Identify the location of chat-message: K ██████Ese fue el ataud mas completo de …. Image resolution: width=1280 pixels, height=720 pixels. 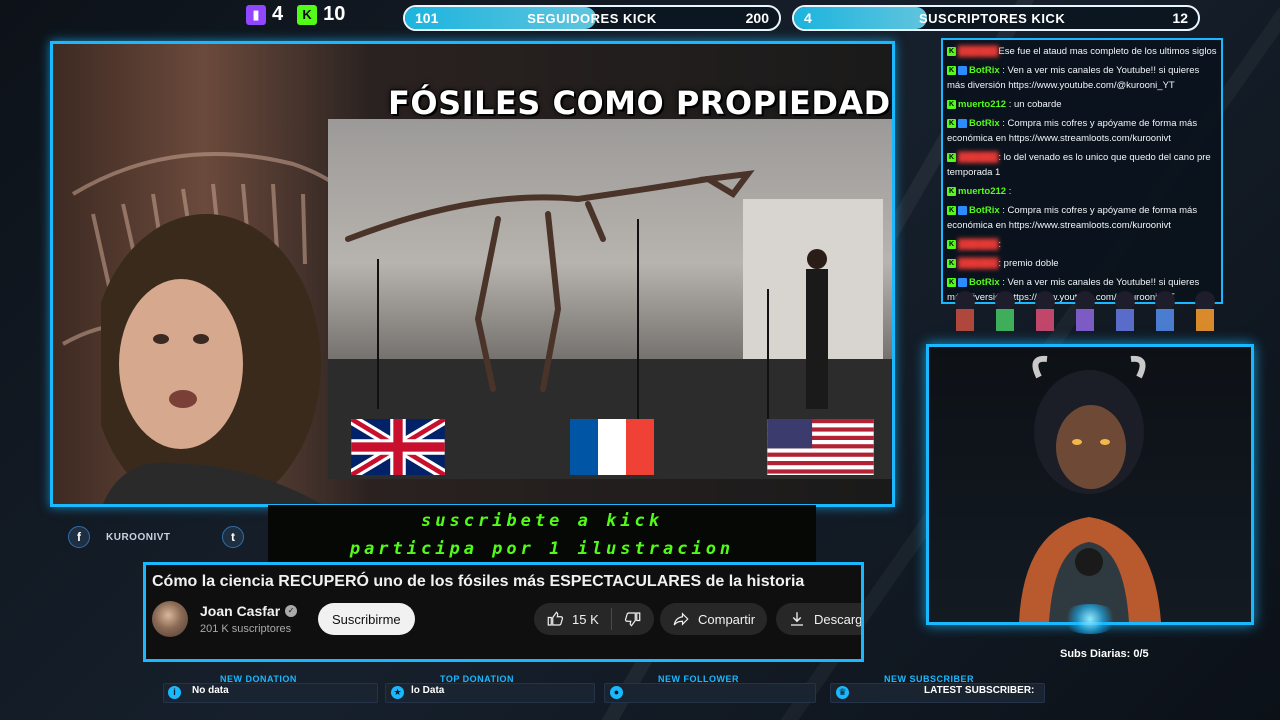
(1082, 51).